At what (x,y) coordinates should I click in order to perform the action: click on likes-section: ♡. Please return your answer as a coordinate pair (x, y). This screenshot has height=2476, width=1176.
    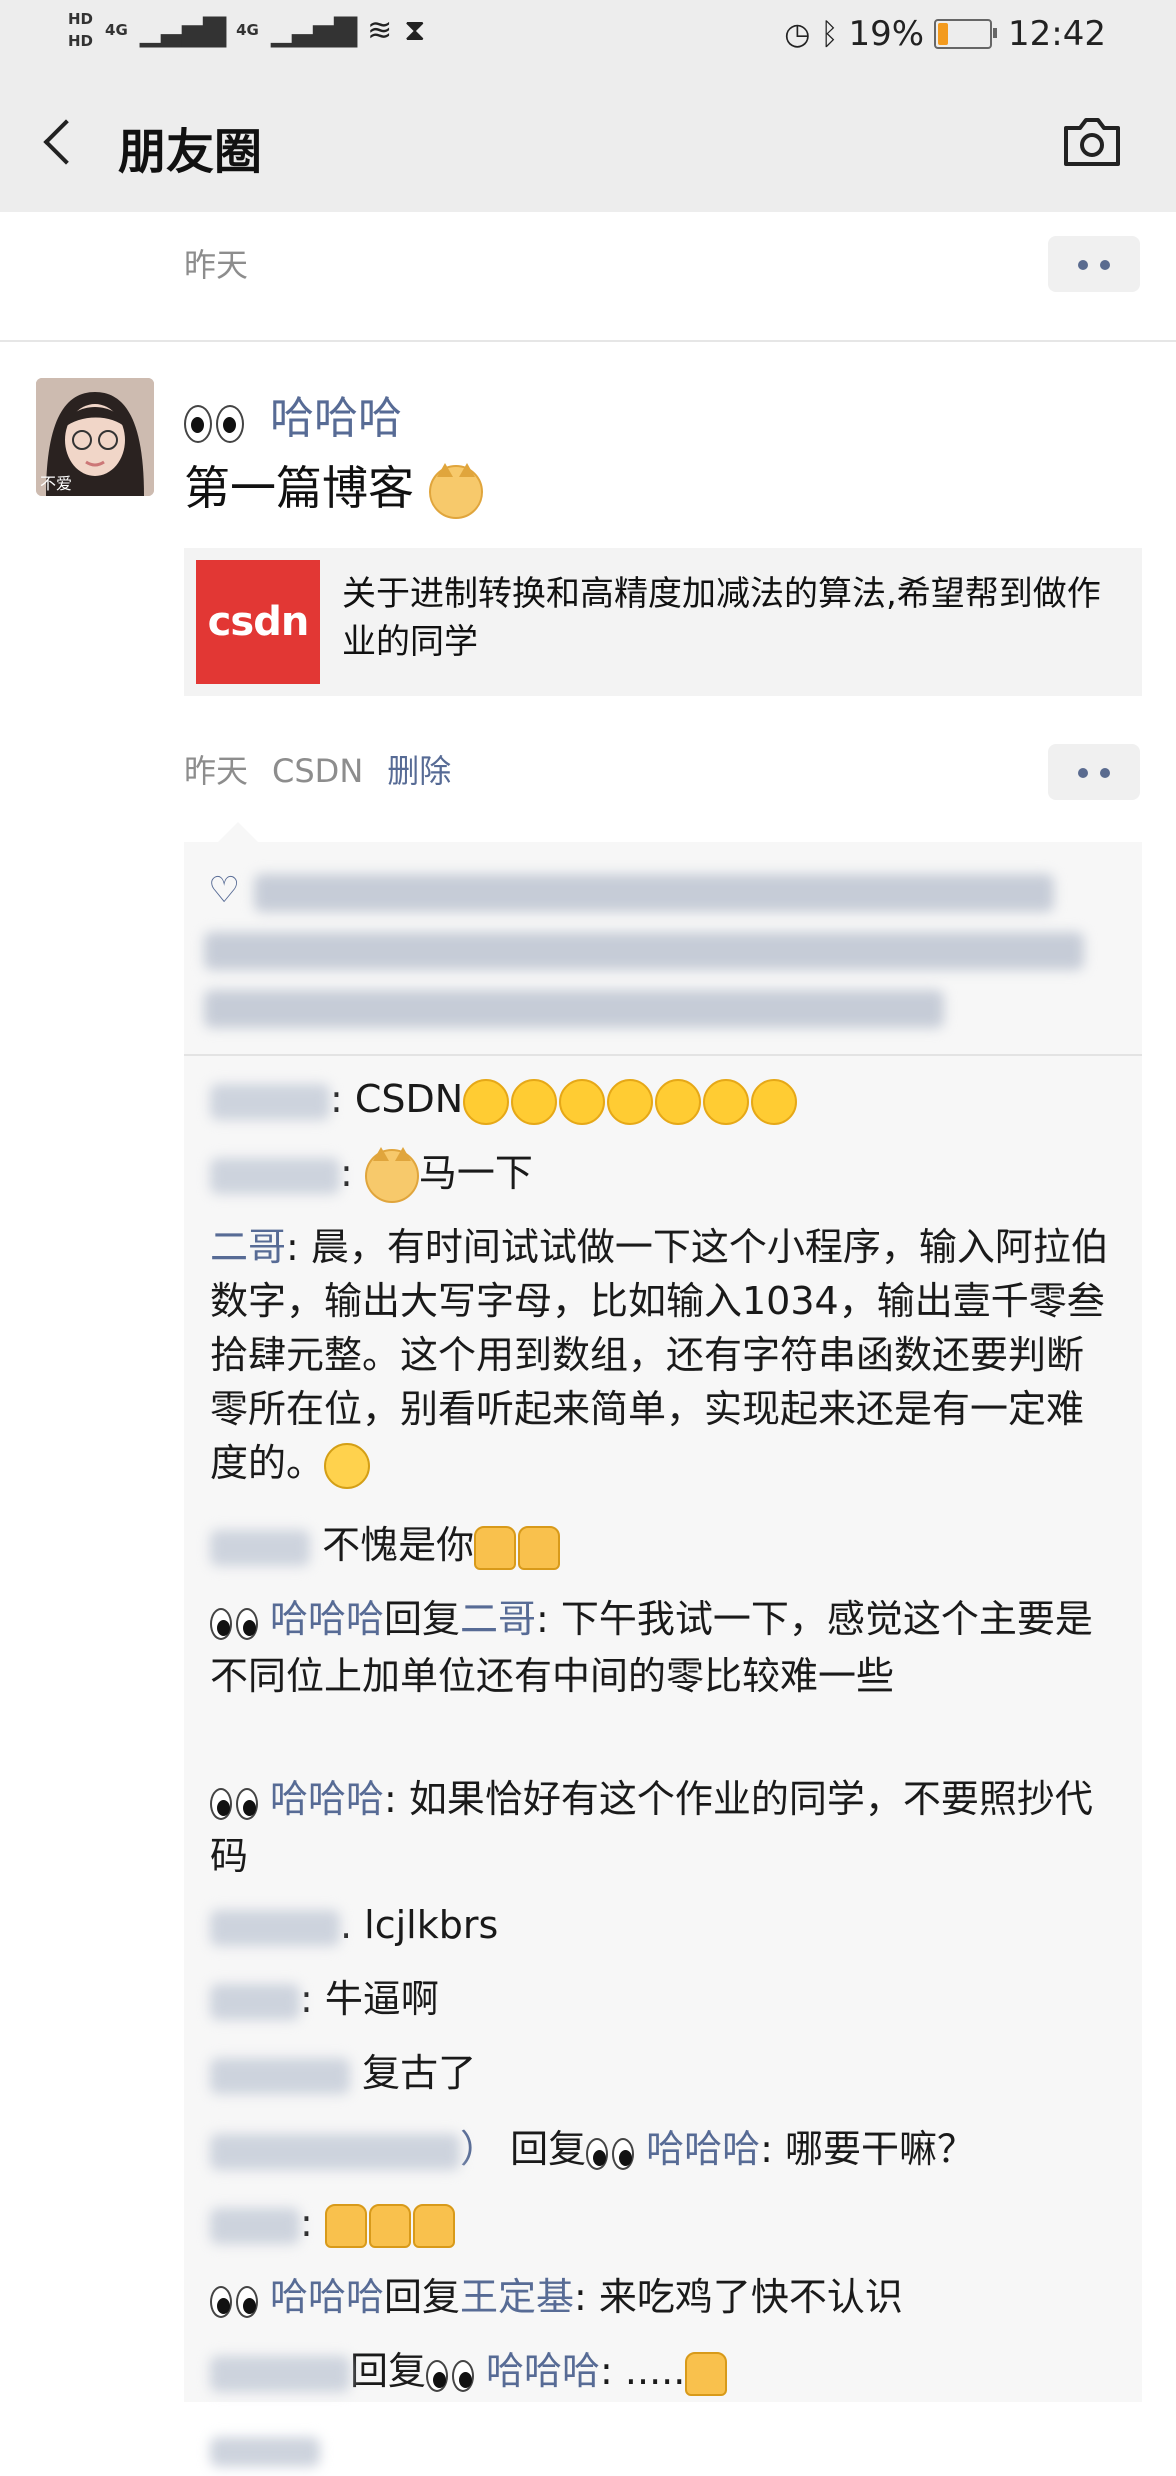
    Looking at the image, I should click on (663, 949).